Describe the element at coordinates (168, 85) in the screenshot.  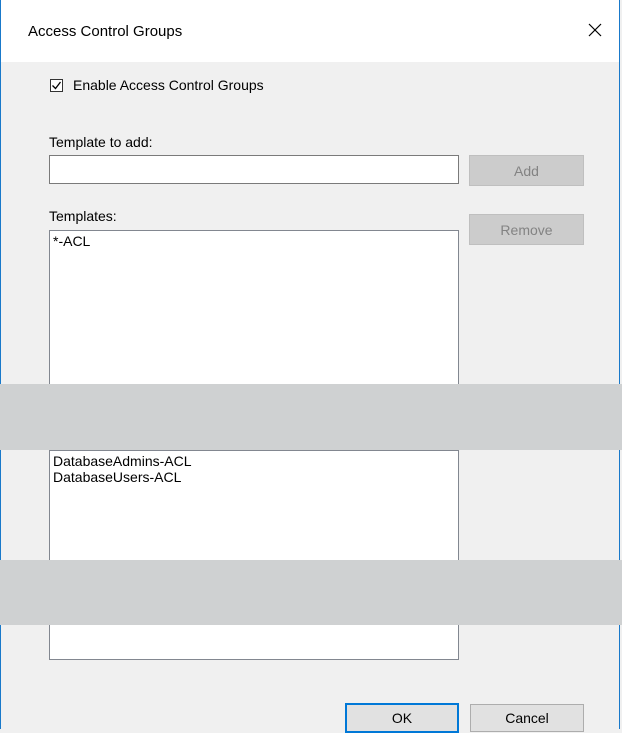
I see `enable-acg-label: Enable Access Control Groups` at that location.